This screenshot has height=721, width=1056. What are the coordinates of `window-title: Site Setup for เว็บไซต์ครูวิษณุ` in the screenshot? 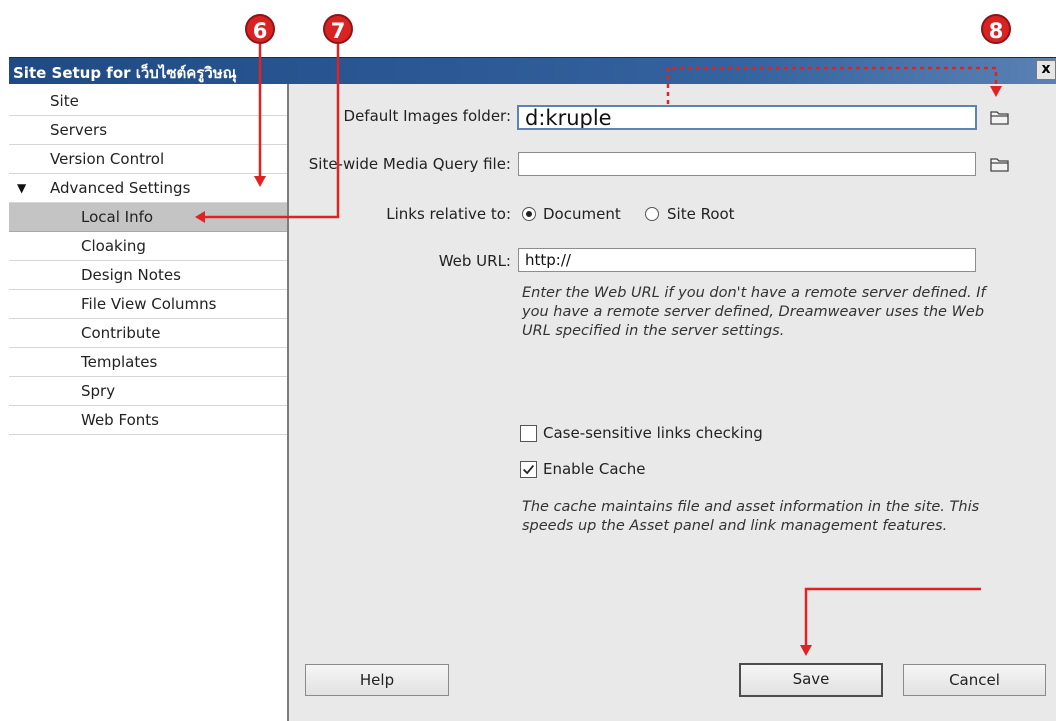 It's located at (125, 73).